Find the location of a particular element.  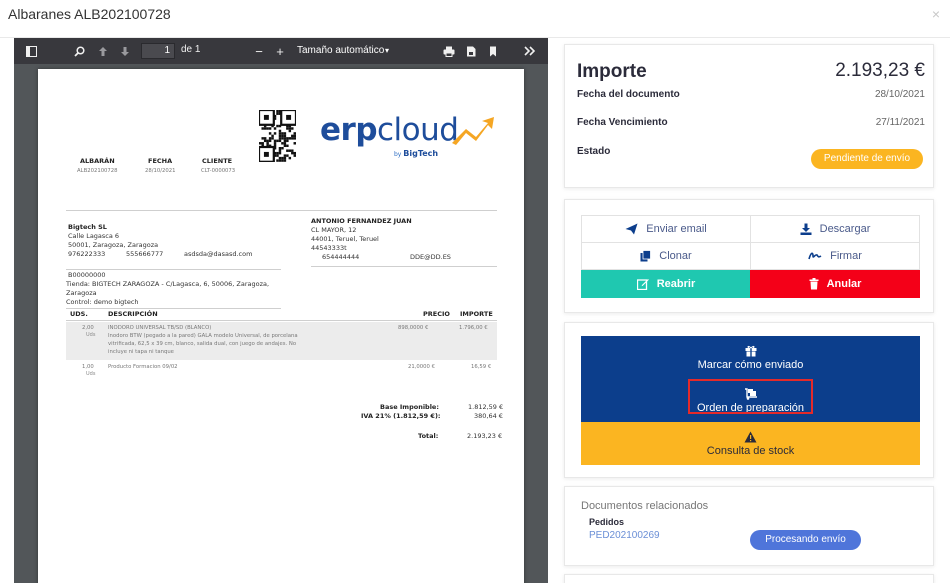

bigtech-logo: by BigTech is located at coordinates (416, 153).